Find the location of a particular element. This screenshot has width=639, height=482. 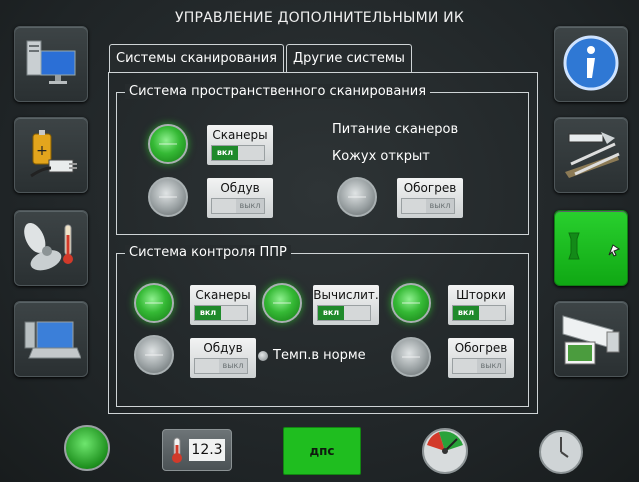

battery-plug-icon: + is located at coordinates (53, 154).